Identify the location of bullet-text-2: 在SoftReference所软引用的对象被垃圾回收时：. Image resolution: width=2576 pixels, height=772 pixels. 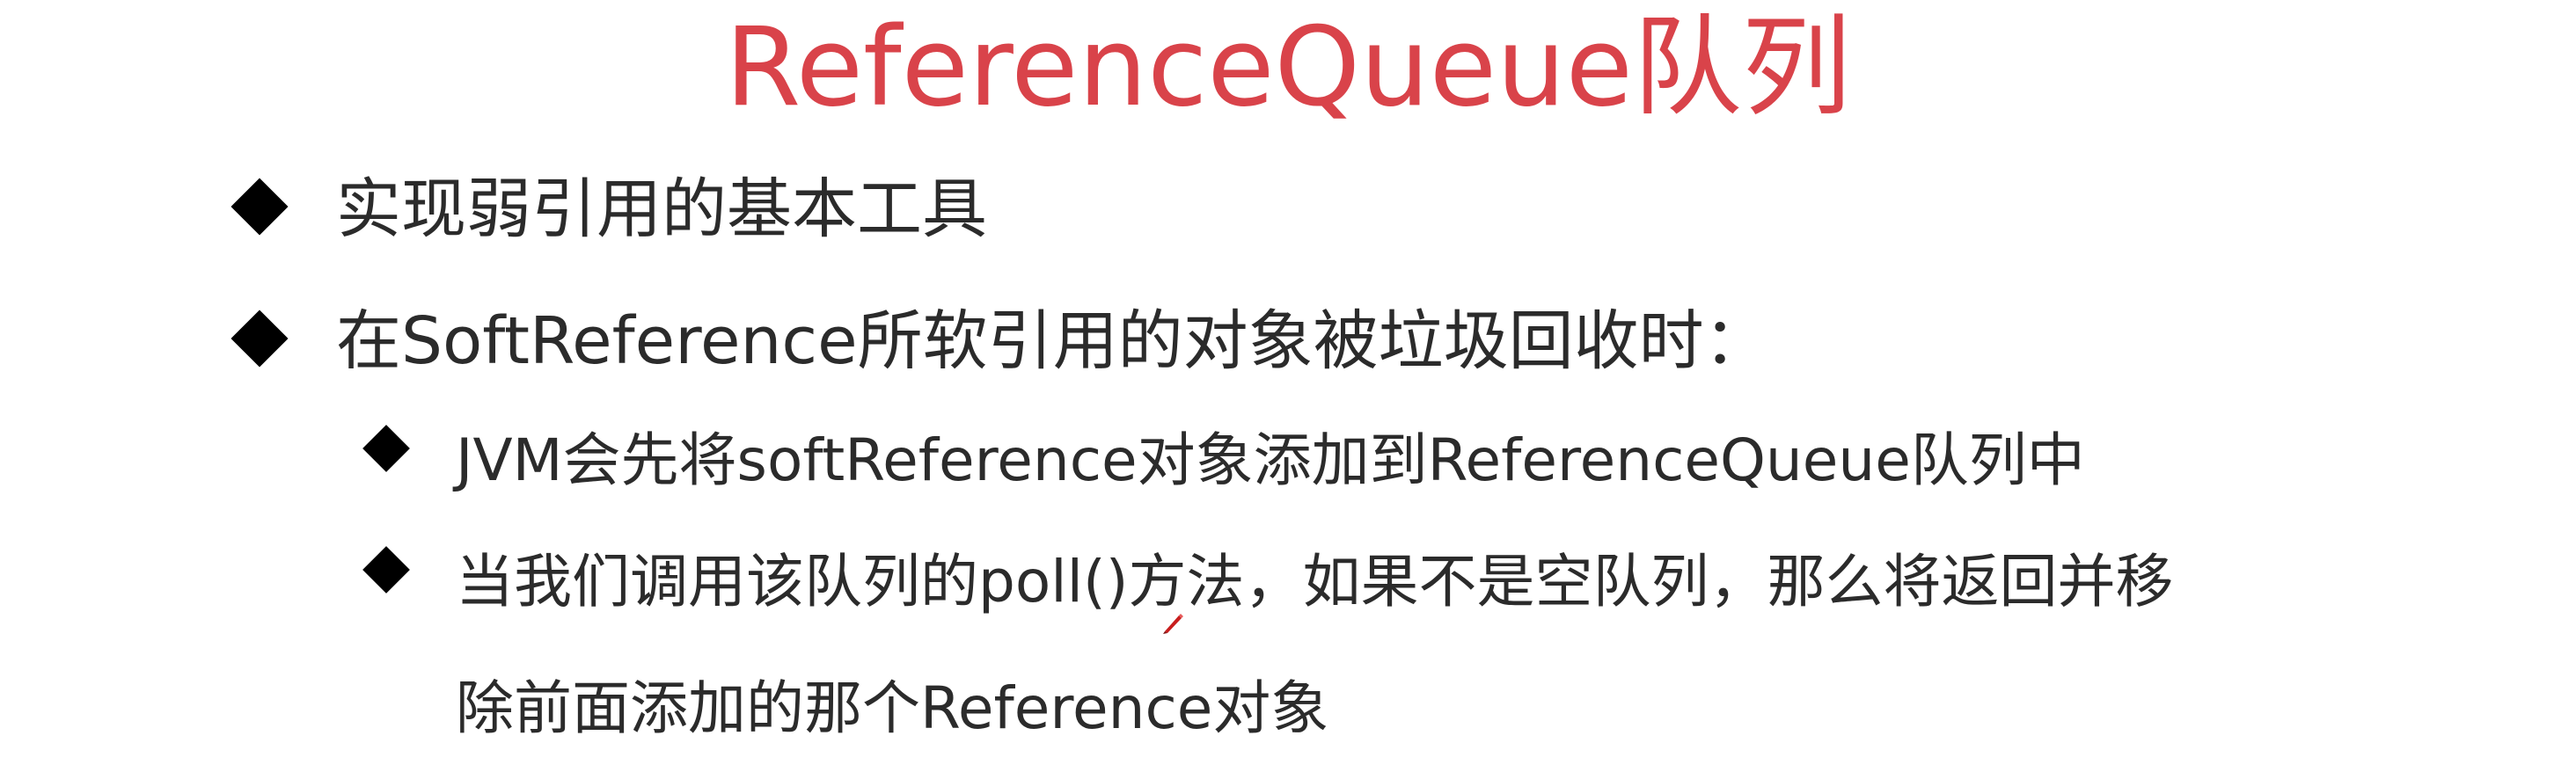
(1052, 341).